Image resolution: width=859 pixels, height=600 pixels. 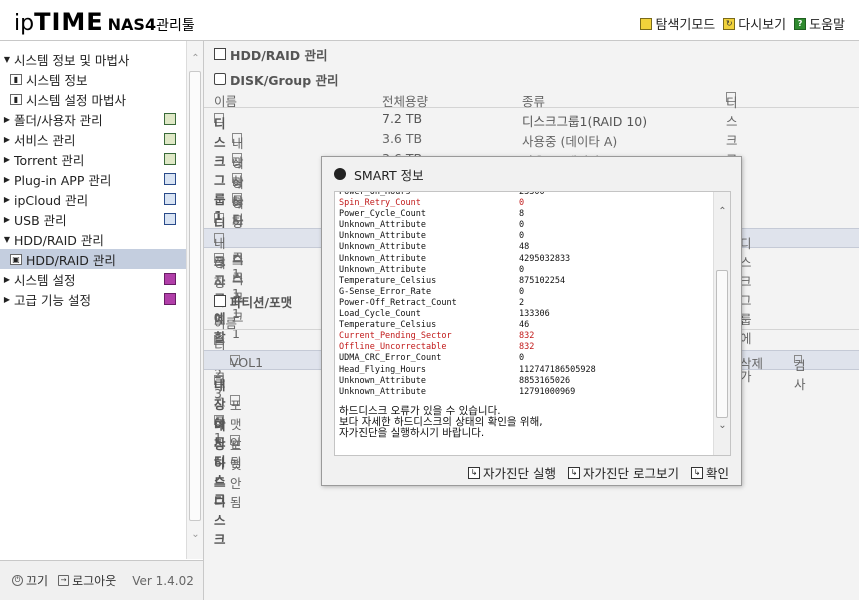 What do you see at coordinates (557, 369) in the screenshot?
I see `attribute-value: 112747186505928` at bounding box center [557, 369].